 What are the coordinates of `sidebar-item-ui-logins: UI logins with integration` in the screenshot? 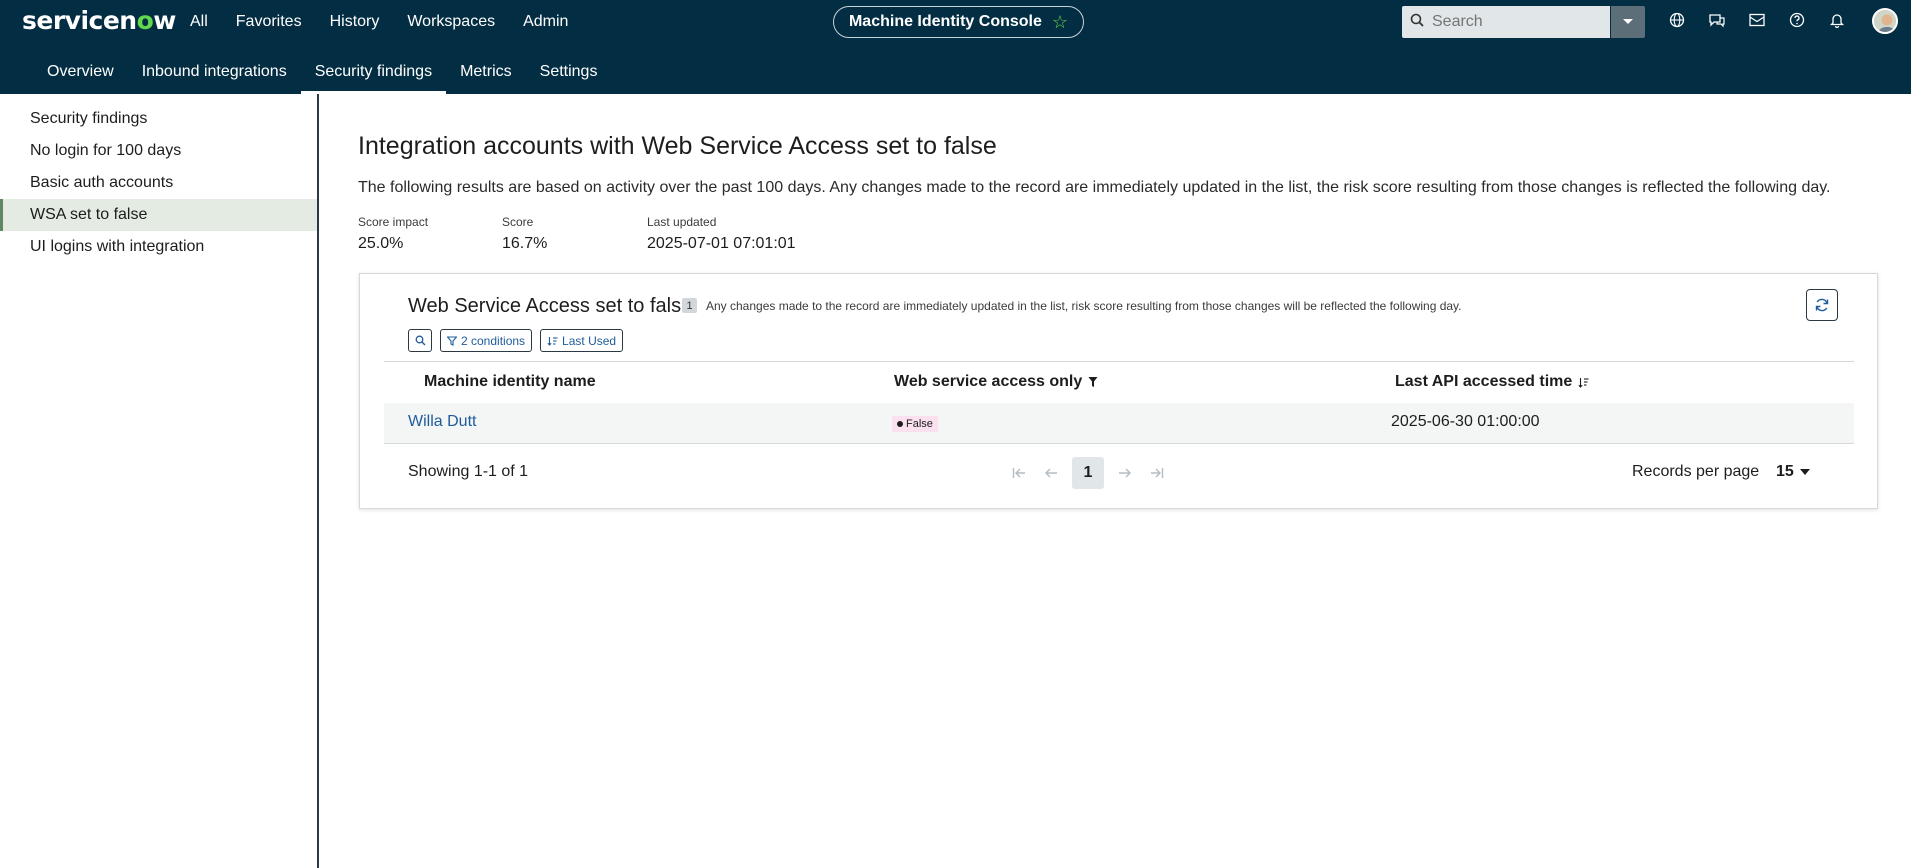 It's located at (158, 247).